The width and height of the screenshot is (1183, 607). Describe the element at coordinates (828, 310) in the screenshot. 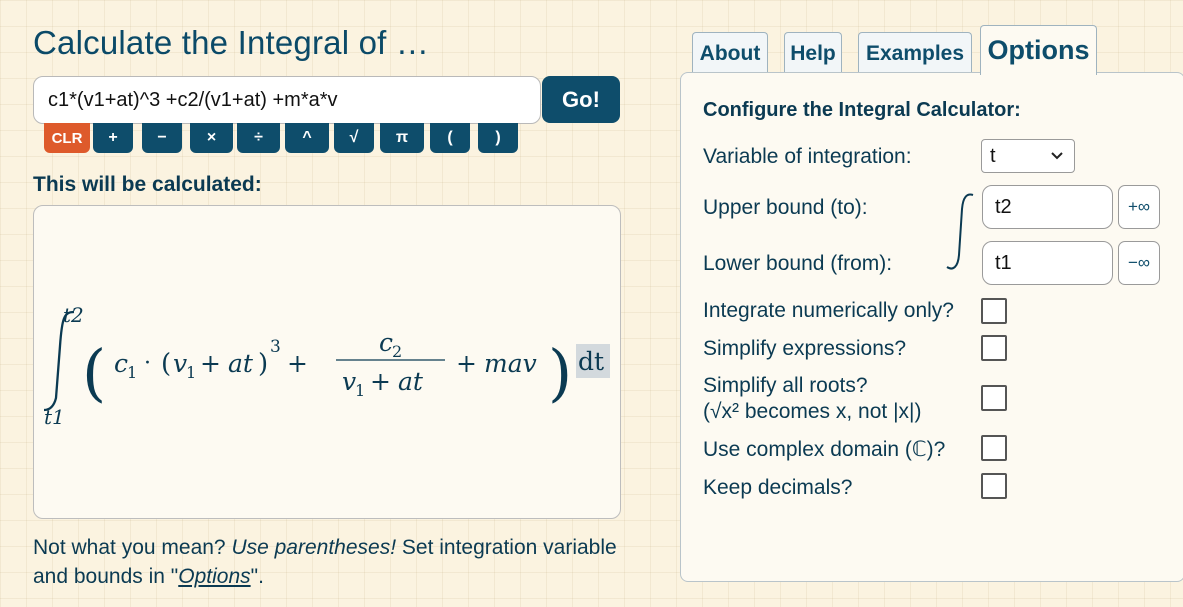

I see `numeric-only-label: Integrate numerically only?` at that location.